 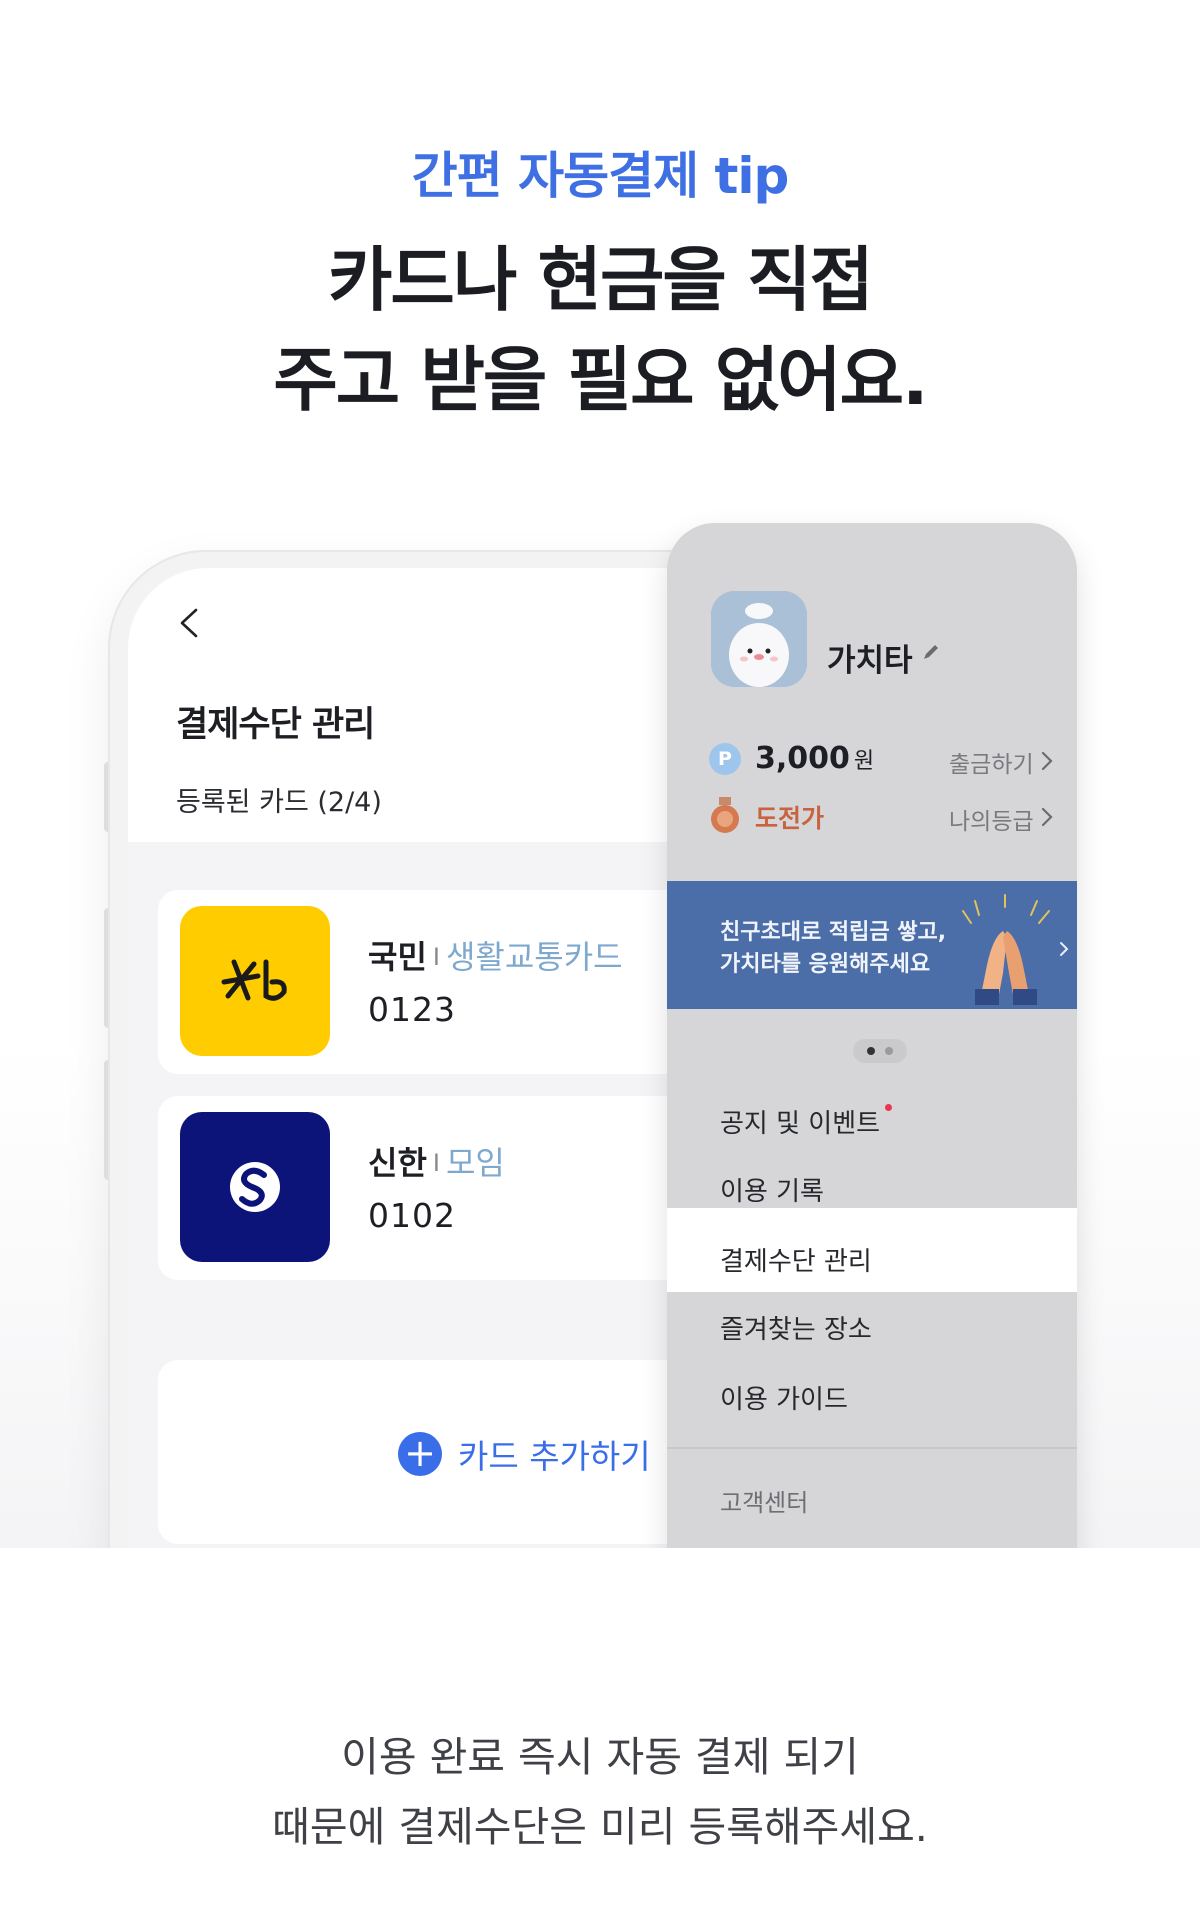 I want to click on my-grade-label: 나의등급, so click(x=991, y=822).